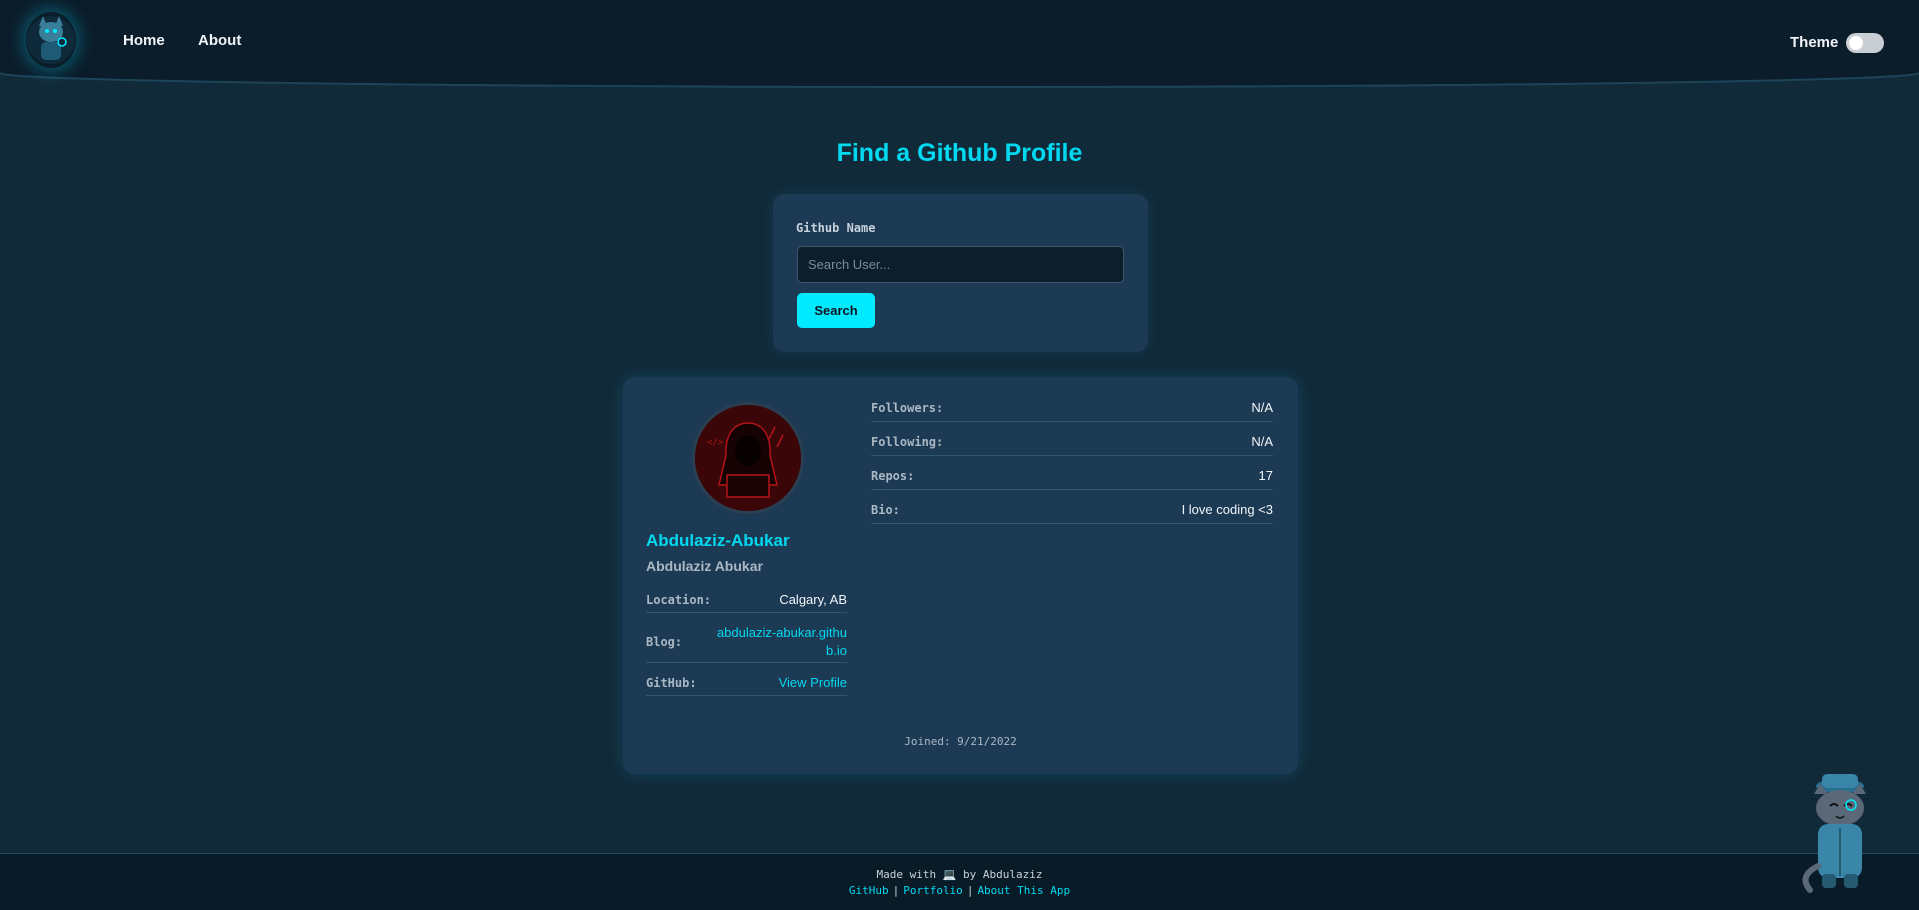 The height and width of the screenshot is (910, 1919). Describe the element at coordinates (906, 874) in the screenshot. I see `made-with-prefix: Made with` at that location.